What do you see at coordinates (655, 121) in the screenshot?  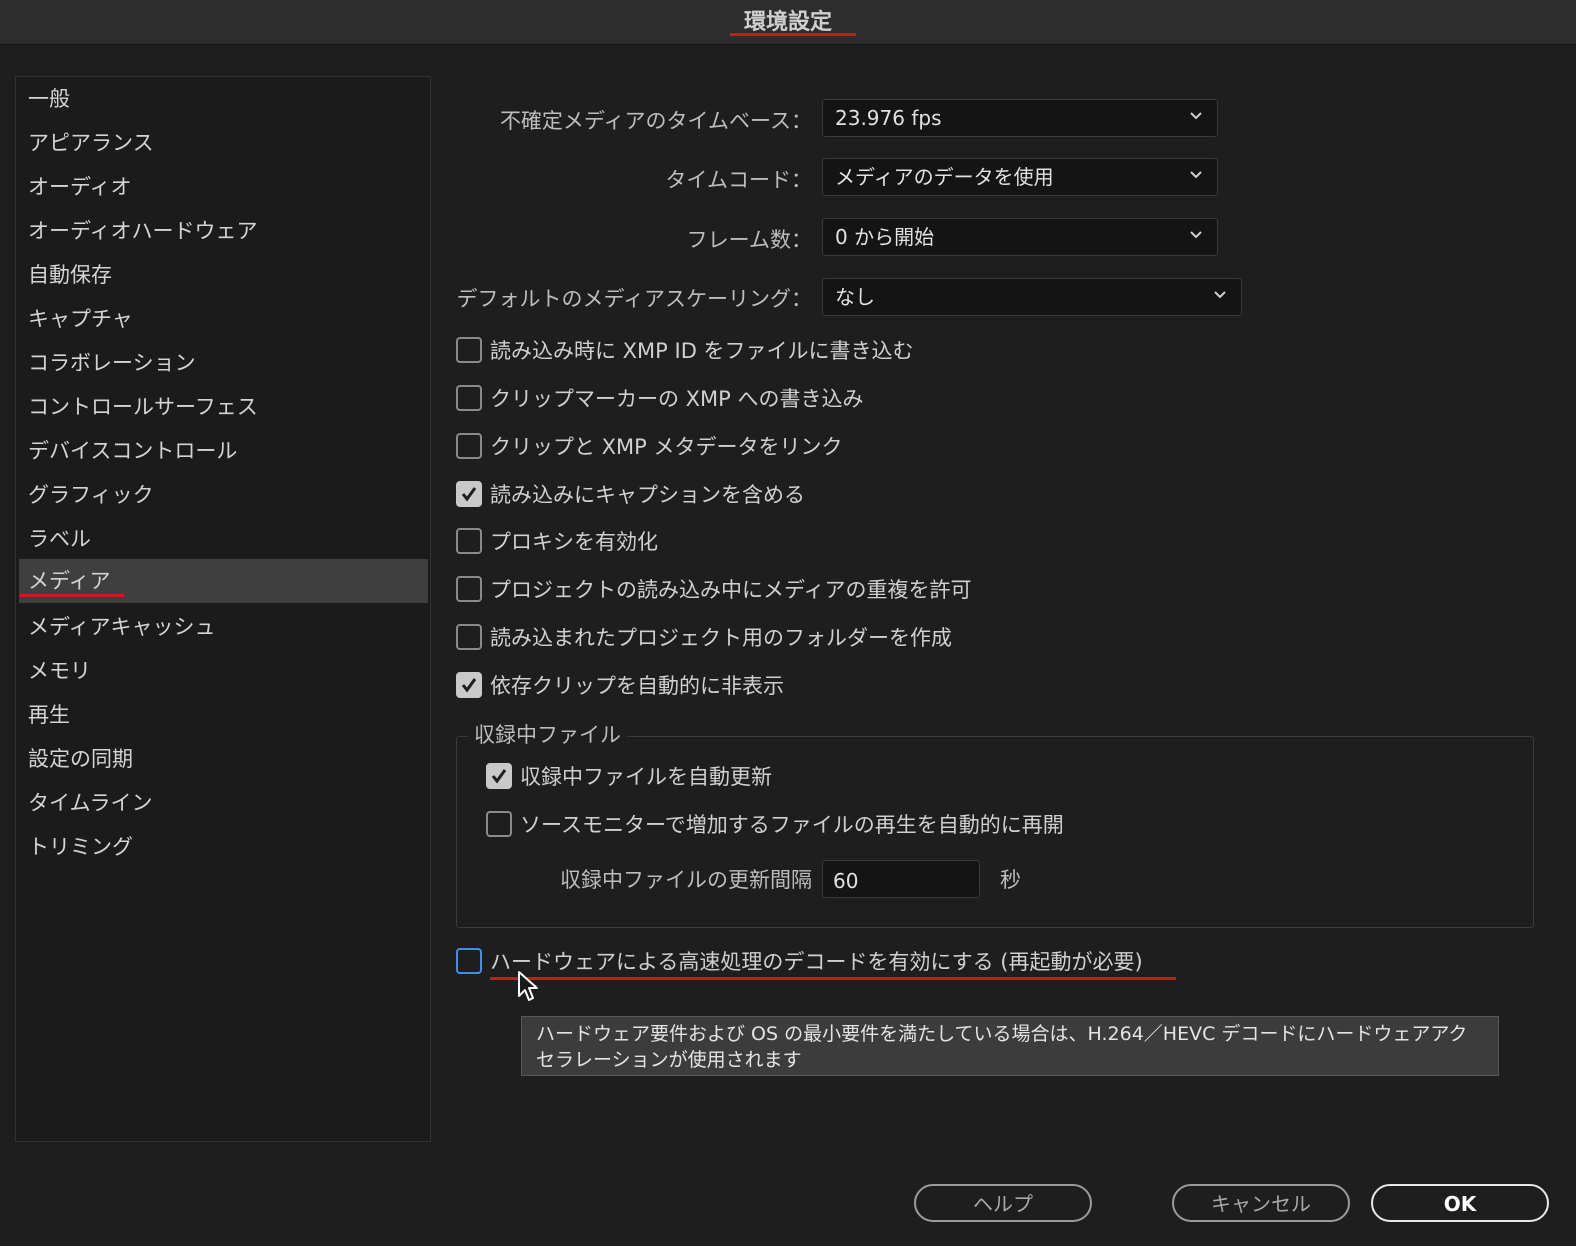 I see `timebase-label: 不確定メディアのタイムベース：` at bounding box center [655, 121].